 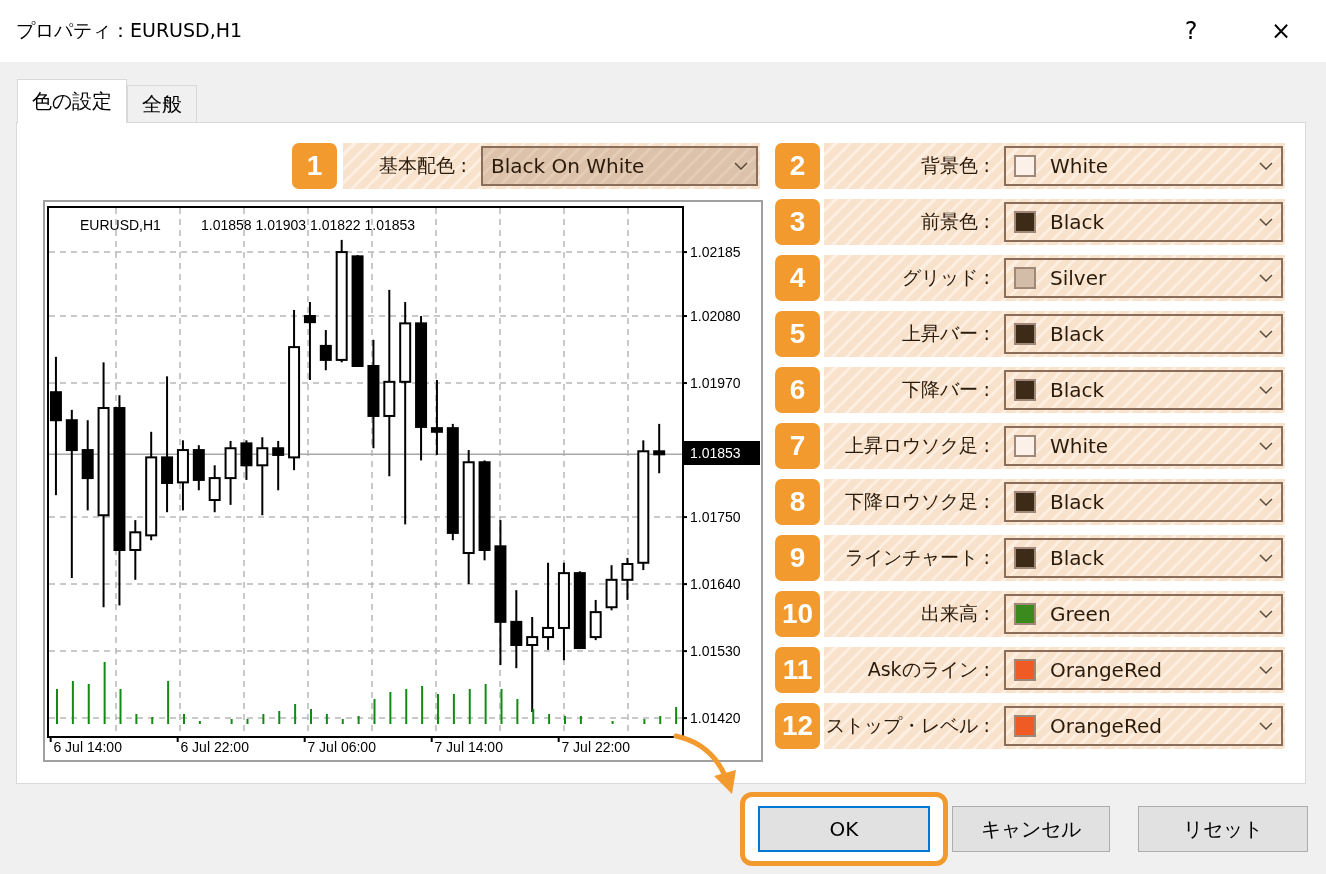 What do you see at coordinates (955, 613) in the screenshot?
I see `field-label: 出来高 :` at bounding box center [955, 613].